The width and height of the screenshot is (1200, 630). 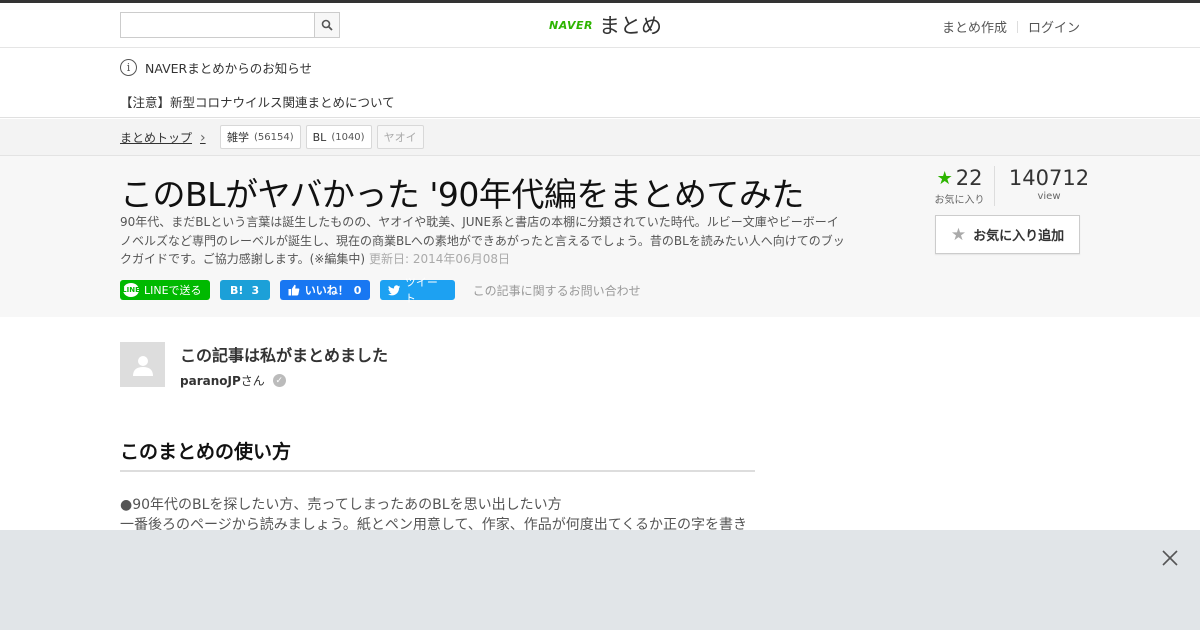 What do you see at coordinates (974, 26) in the screenshot?
I see `create-matome-link: まとめ作成` at bounding box center [974, 26].